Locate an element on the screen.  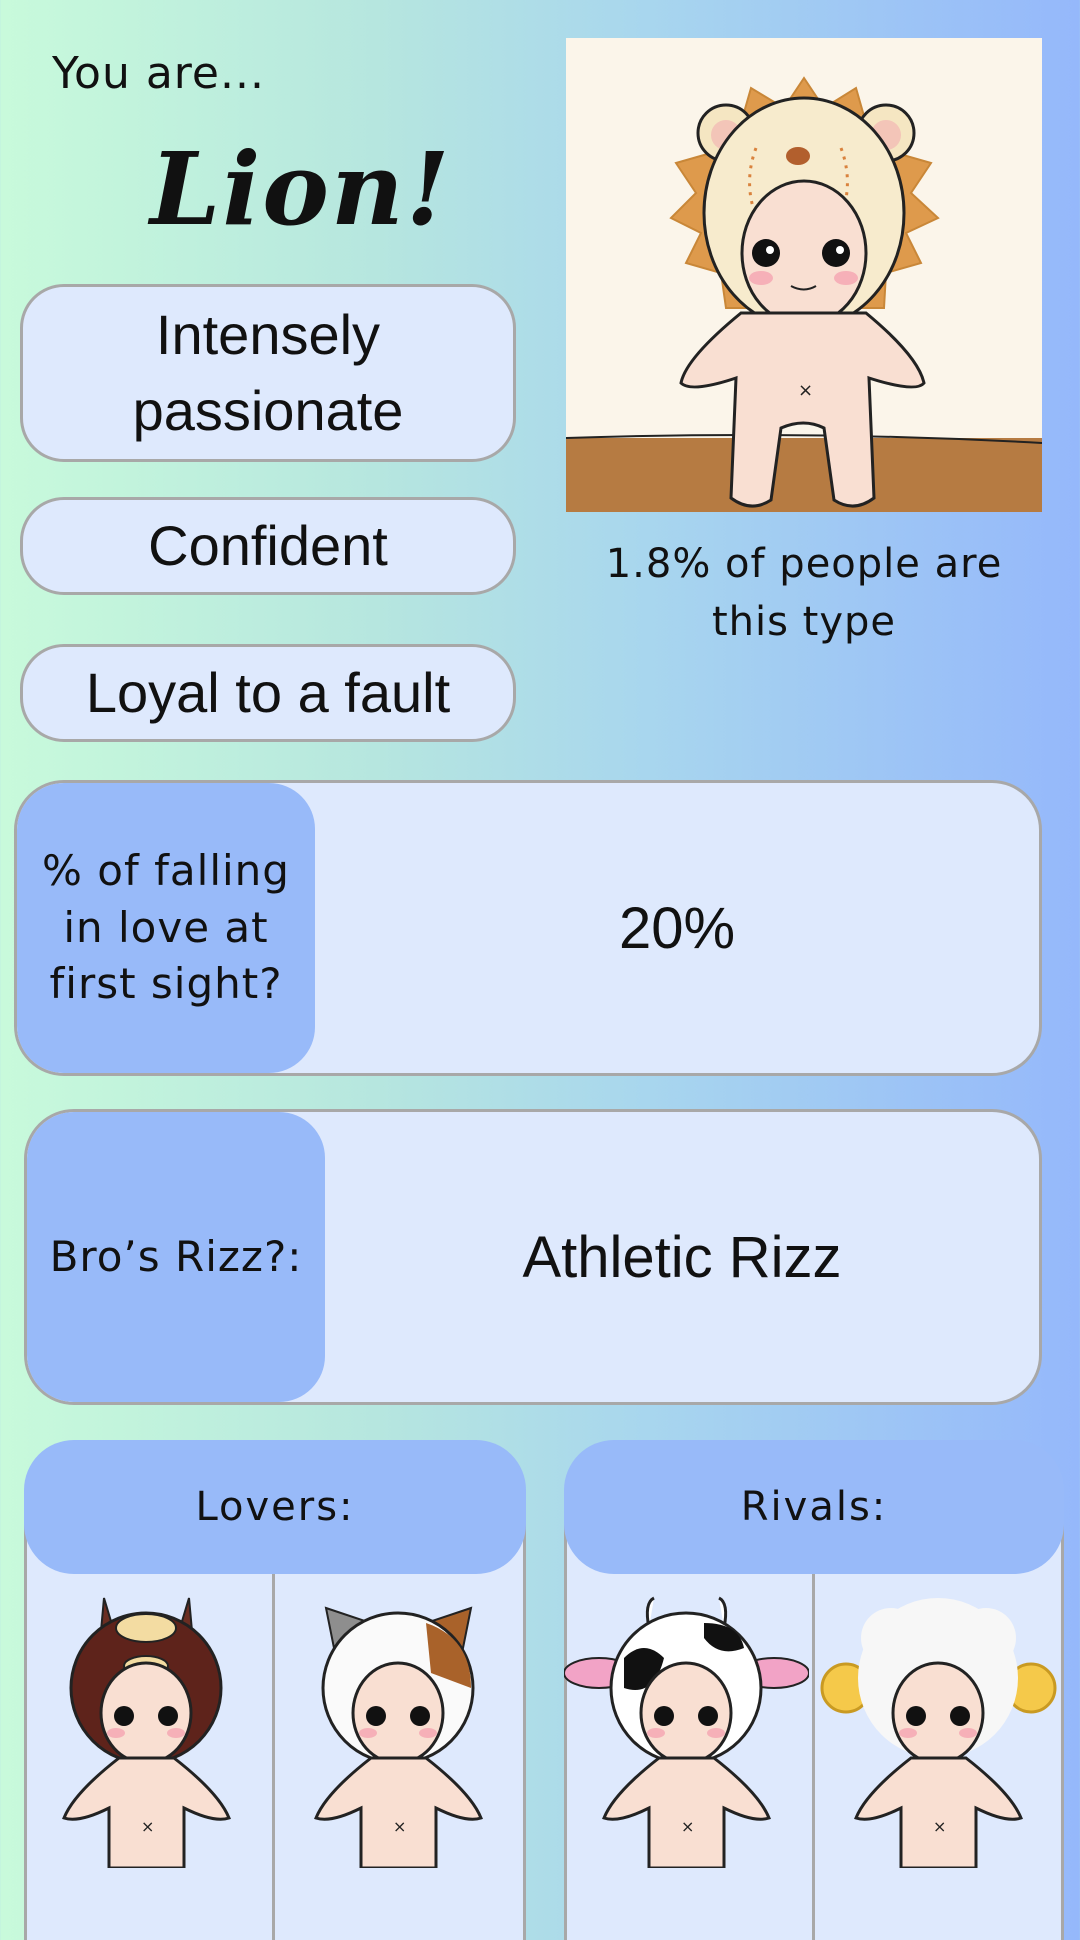
trait-2: Confident is located at coordinates (268, 546).